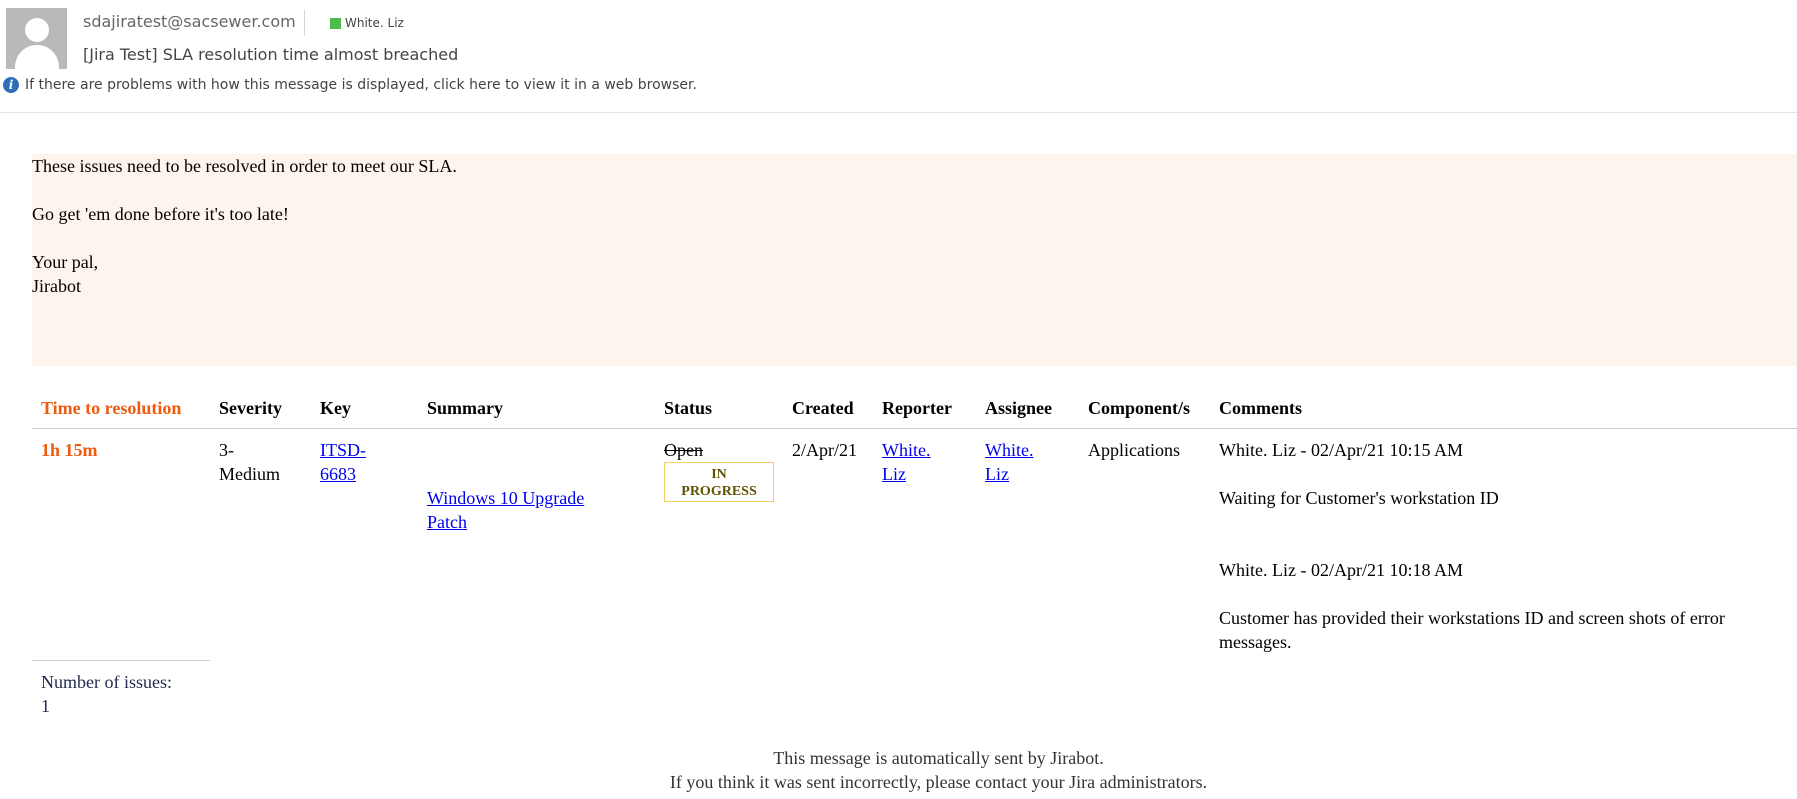 This screenshot has height=799, width=1797. I want to click on header-divider-line, so click(914, 428).